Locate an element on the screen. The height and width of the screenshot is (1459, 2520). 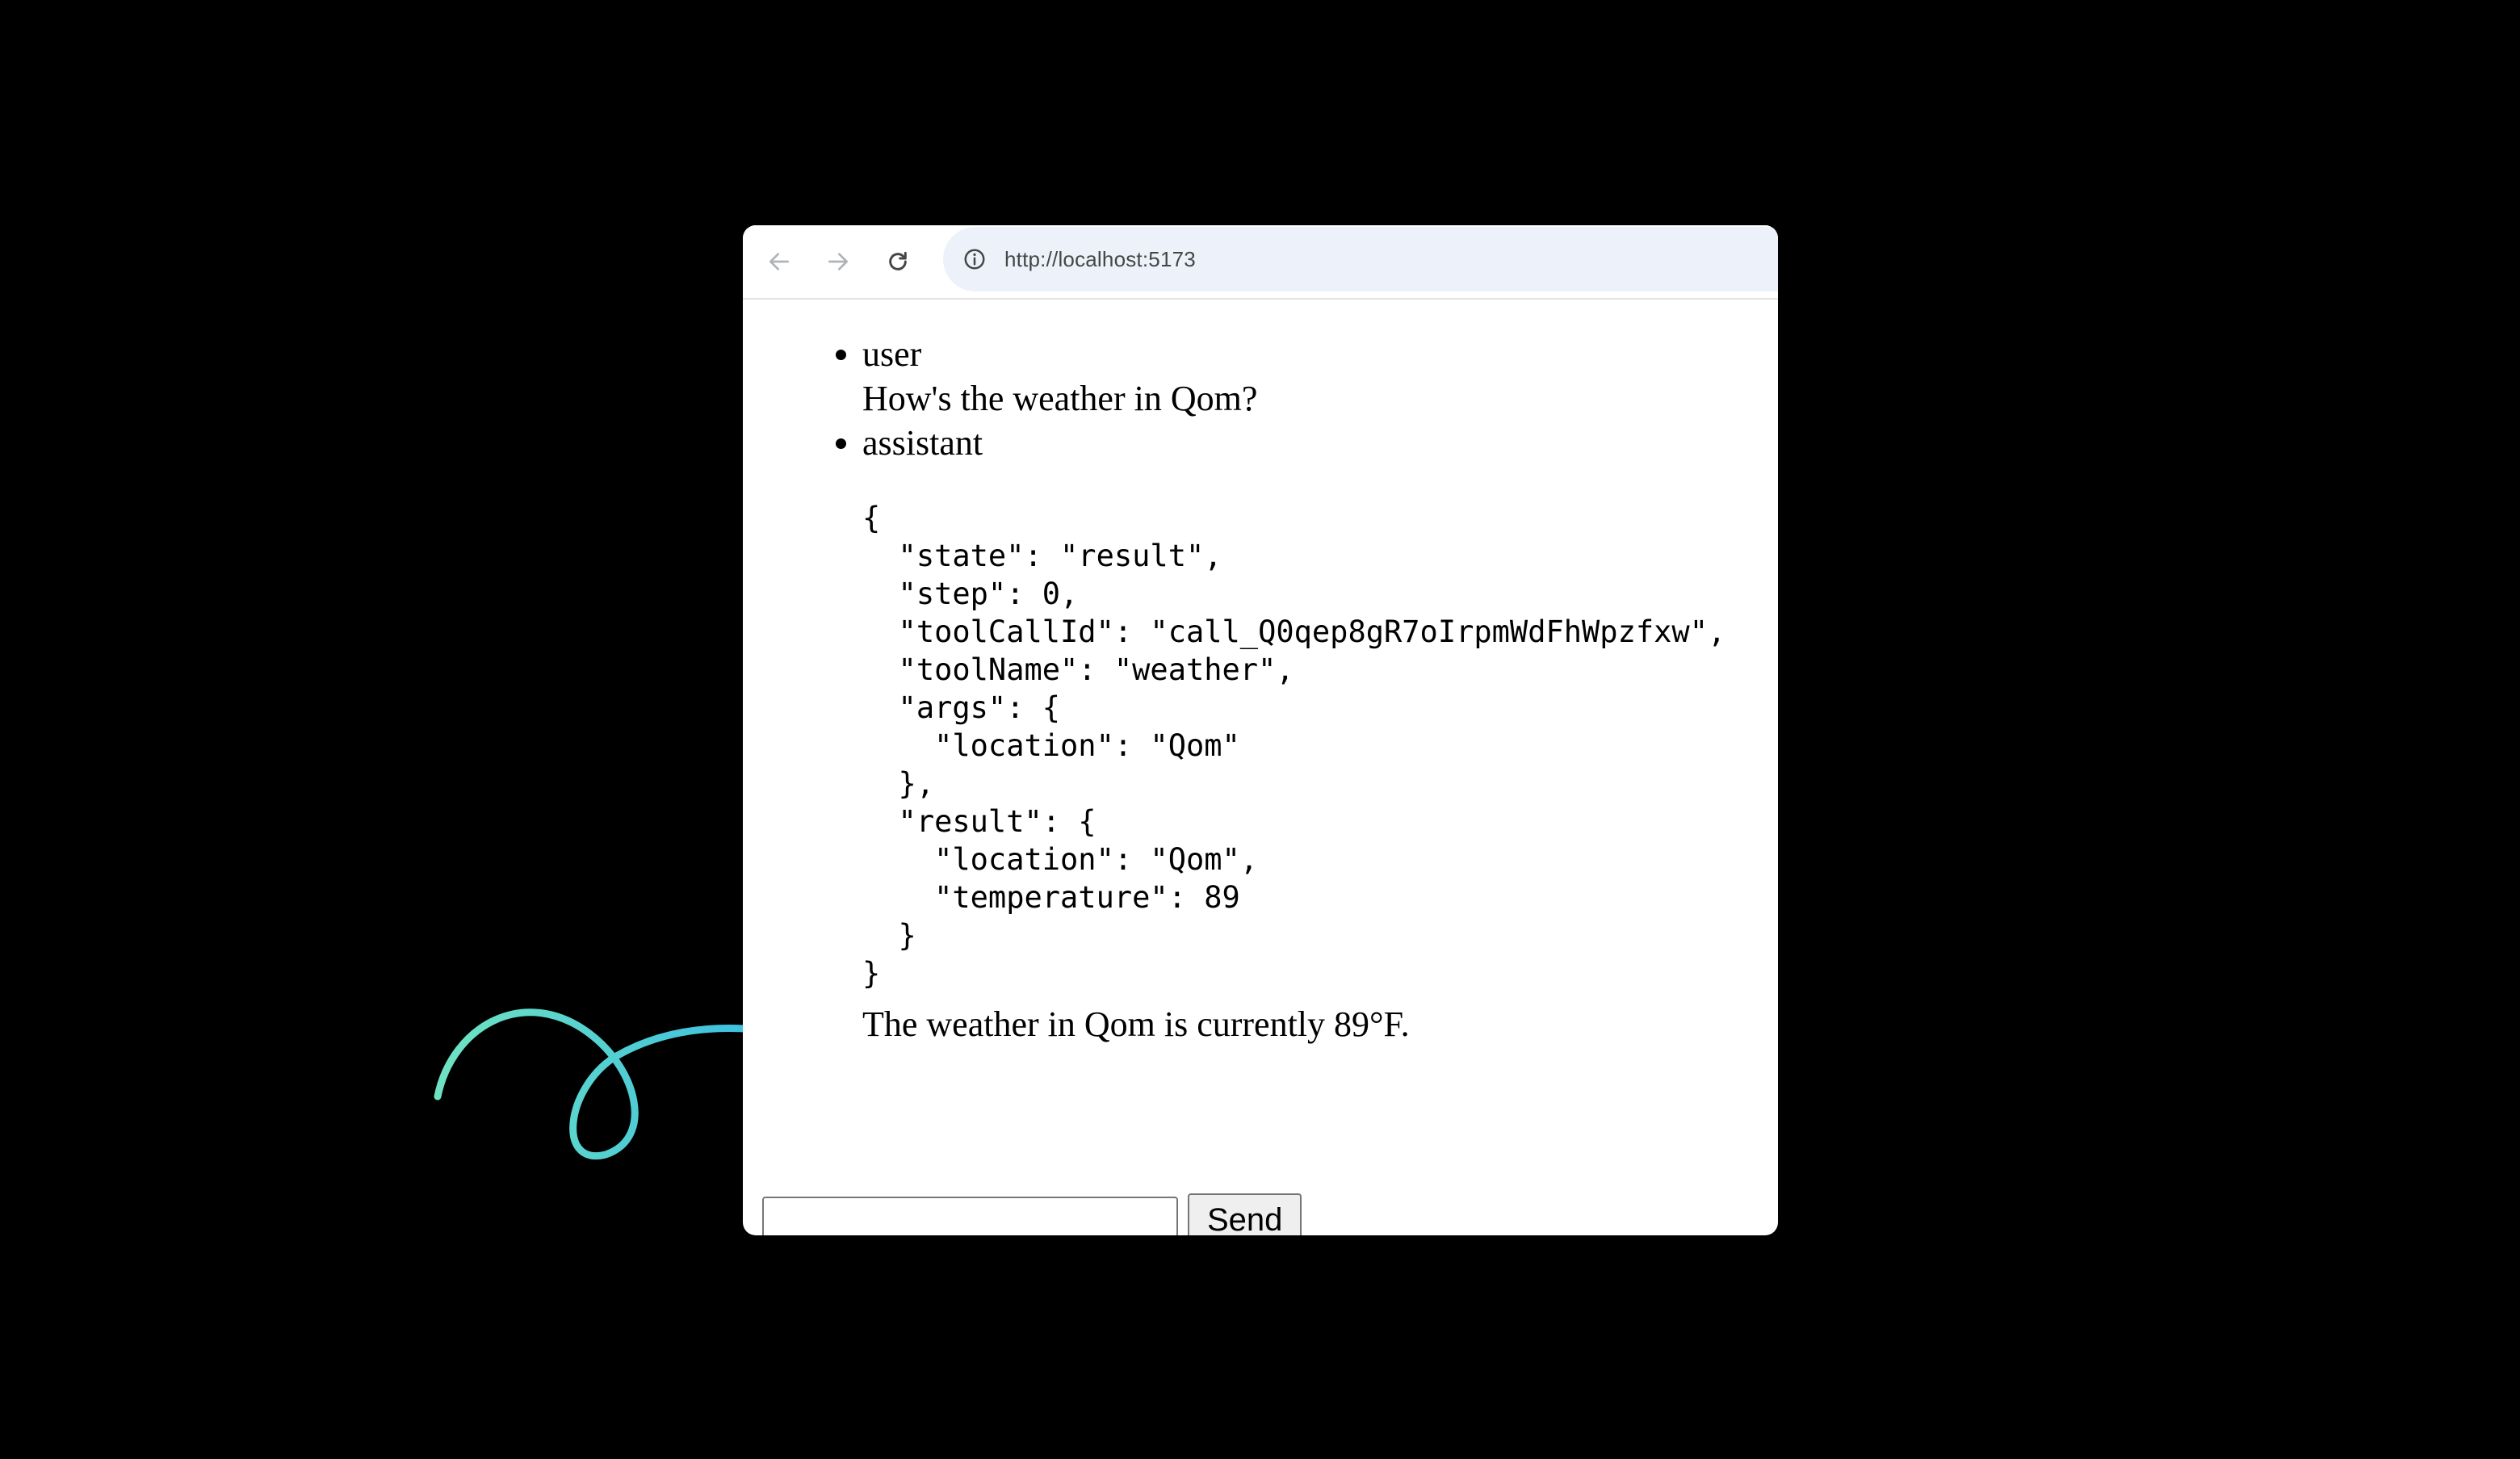
reload-icon is located at coordinates (898, 261).